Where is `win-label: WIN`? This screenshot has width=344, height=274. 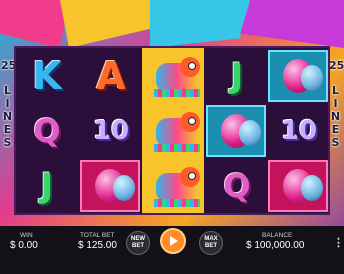 win-label: WIN is located at coordinates (26, 235).